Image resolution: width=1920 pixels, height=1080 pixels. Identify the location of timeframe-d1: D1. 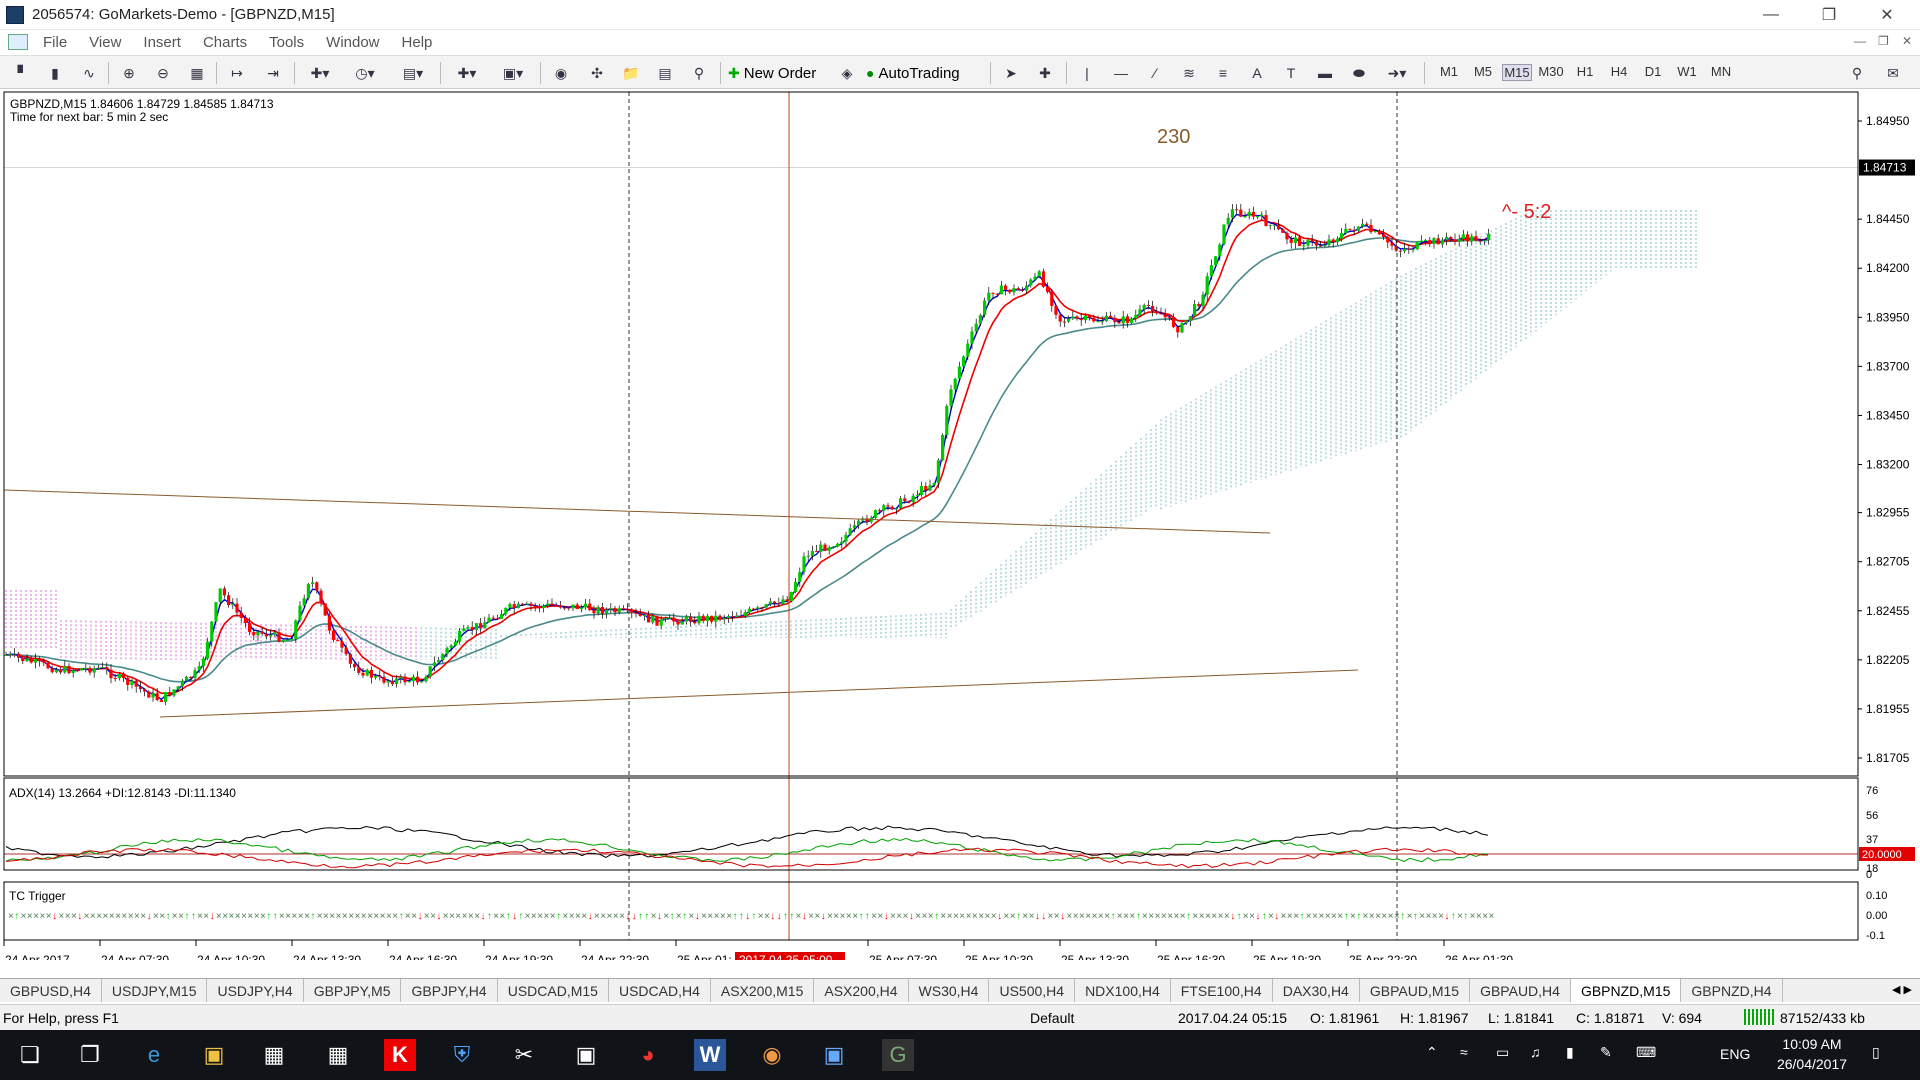
(1653, 71).